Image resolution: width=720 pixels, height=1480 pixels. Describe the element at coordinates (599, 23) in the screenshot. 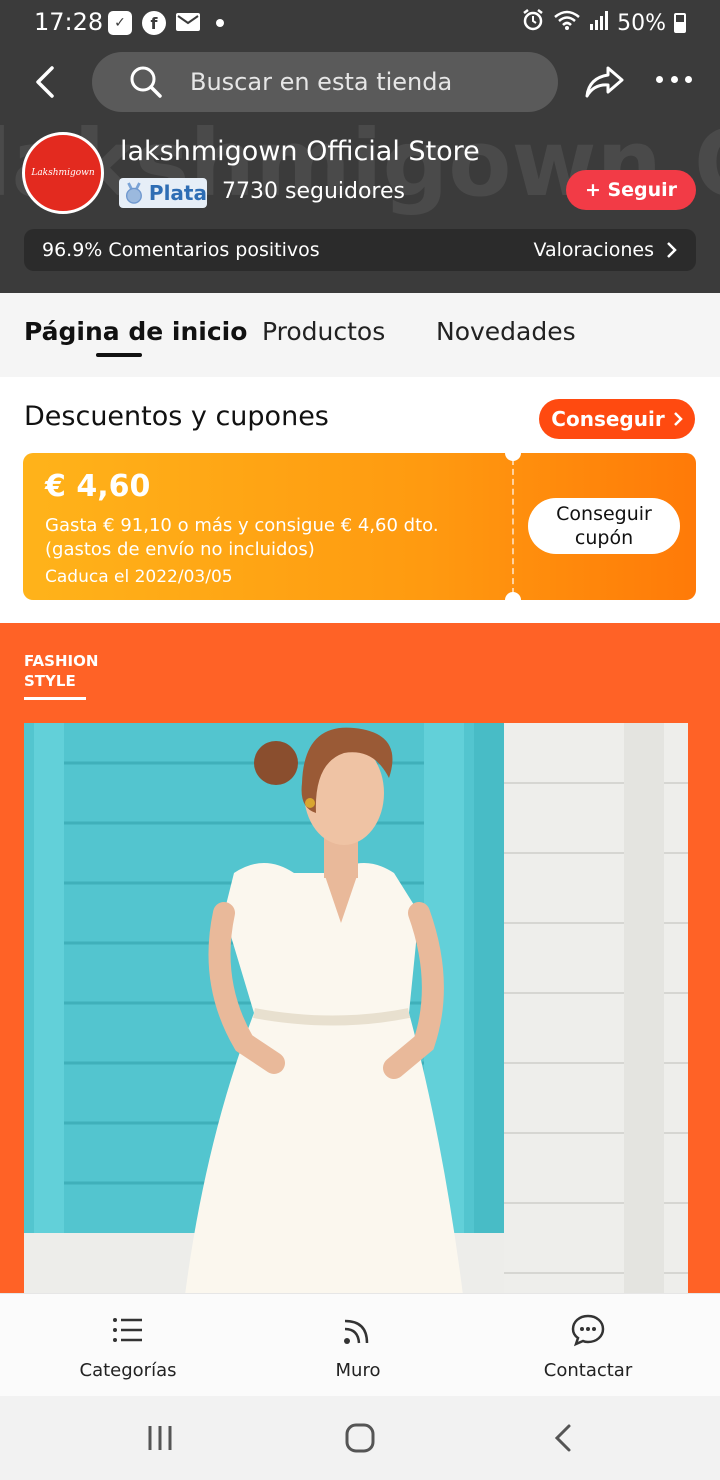

I see `signal-icon` at that location.